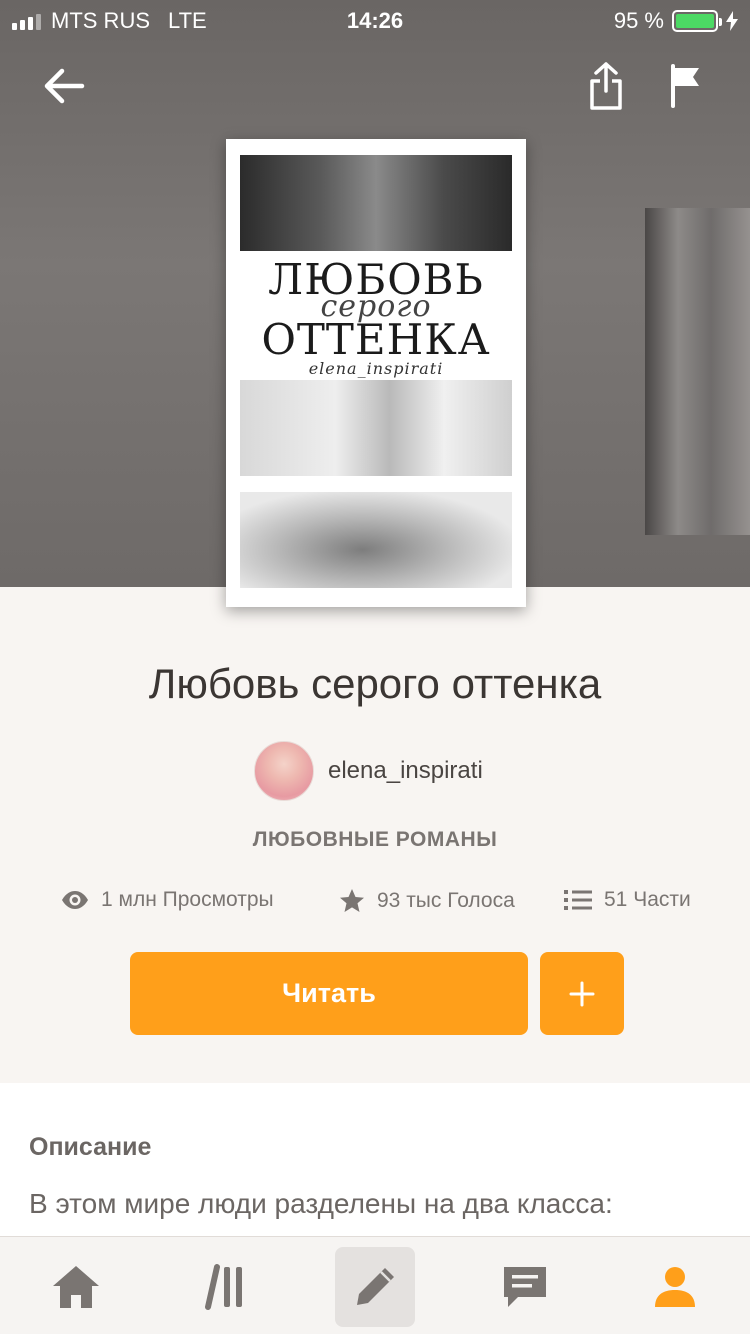 Image resolution: width=750 pixels, height=1334 pixels. I want to click on back-button, so click(64, 86).